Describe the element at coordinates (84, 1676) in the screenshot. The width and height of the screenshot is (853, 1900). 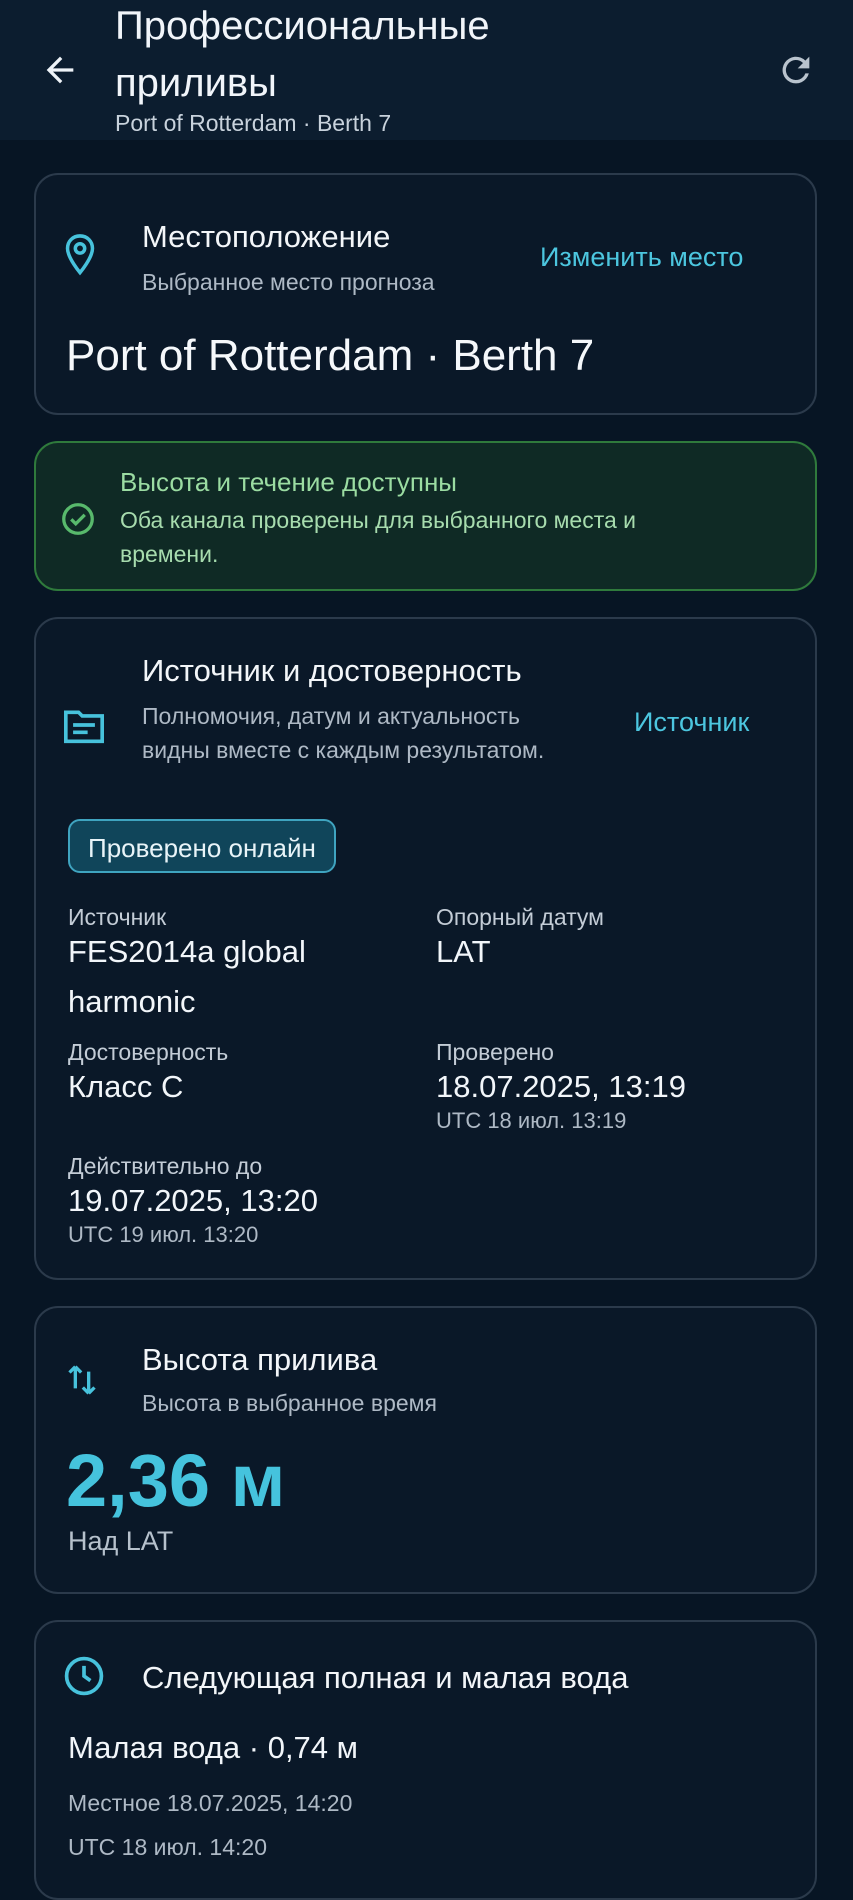
I see `clock-icon` at that location.